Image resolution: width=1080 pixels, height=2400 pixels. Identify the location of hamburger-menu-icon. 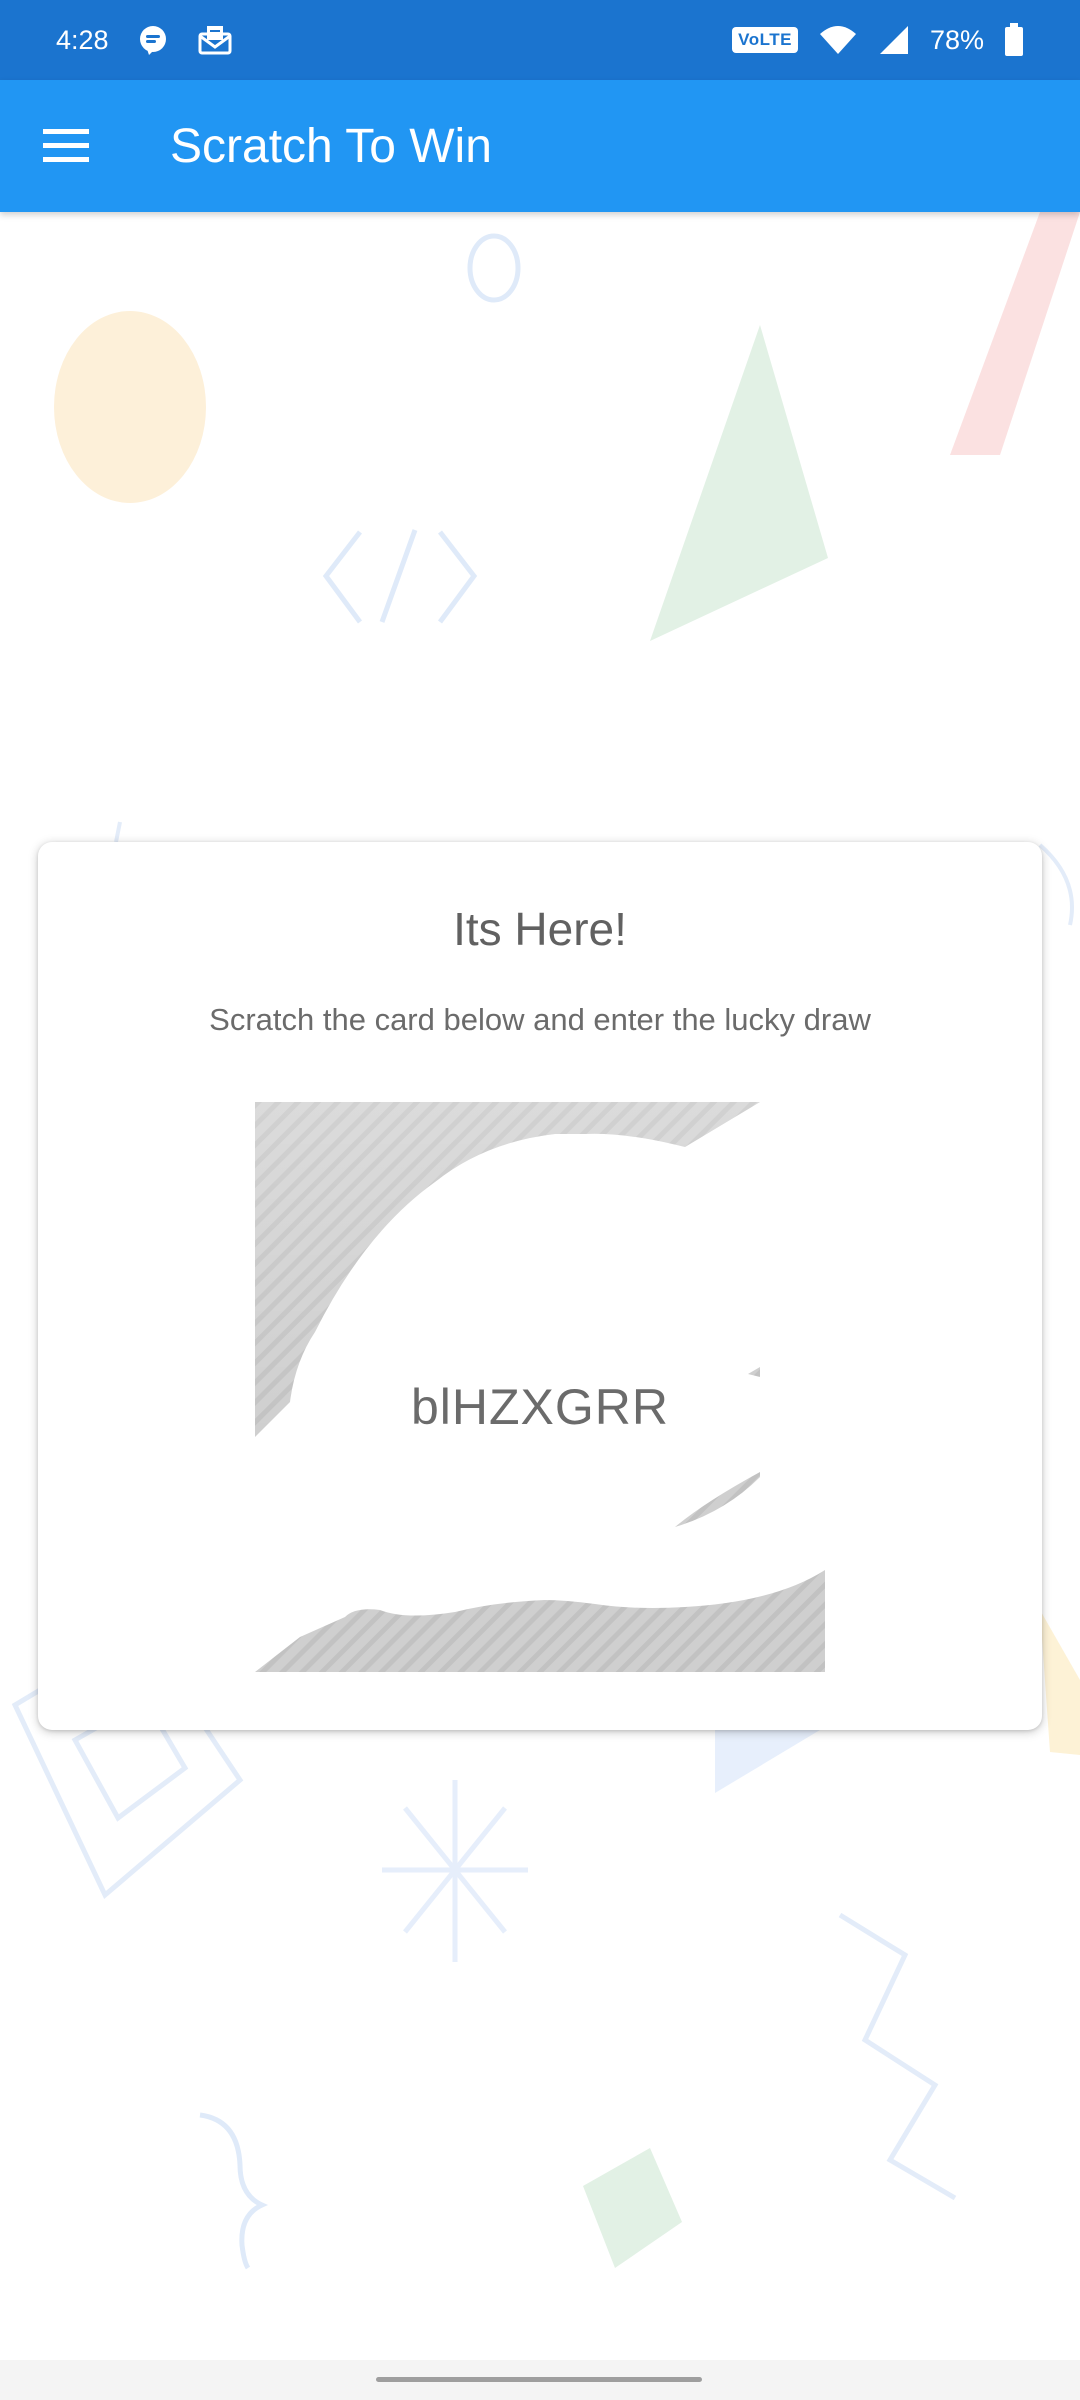
(66, 145).